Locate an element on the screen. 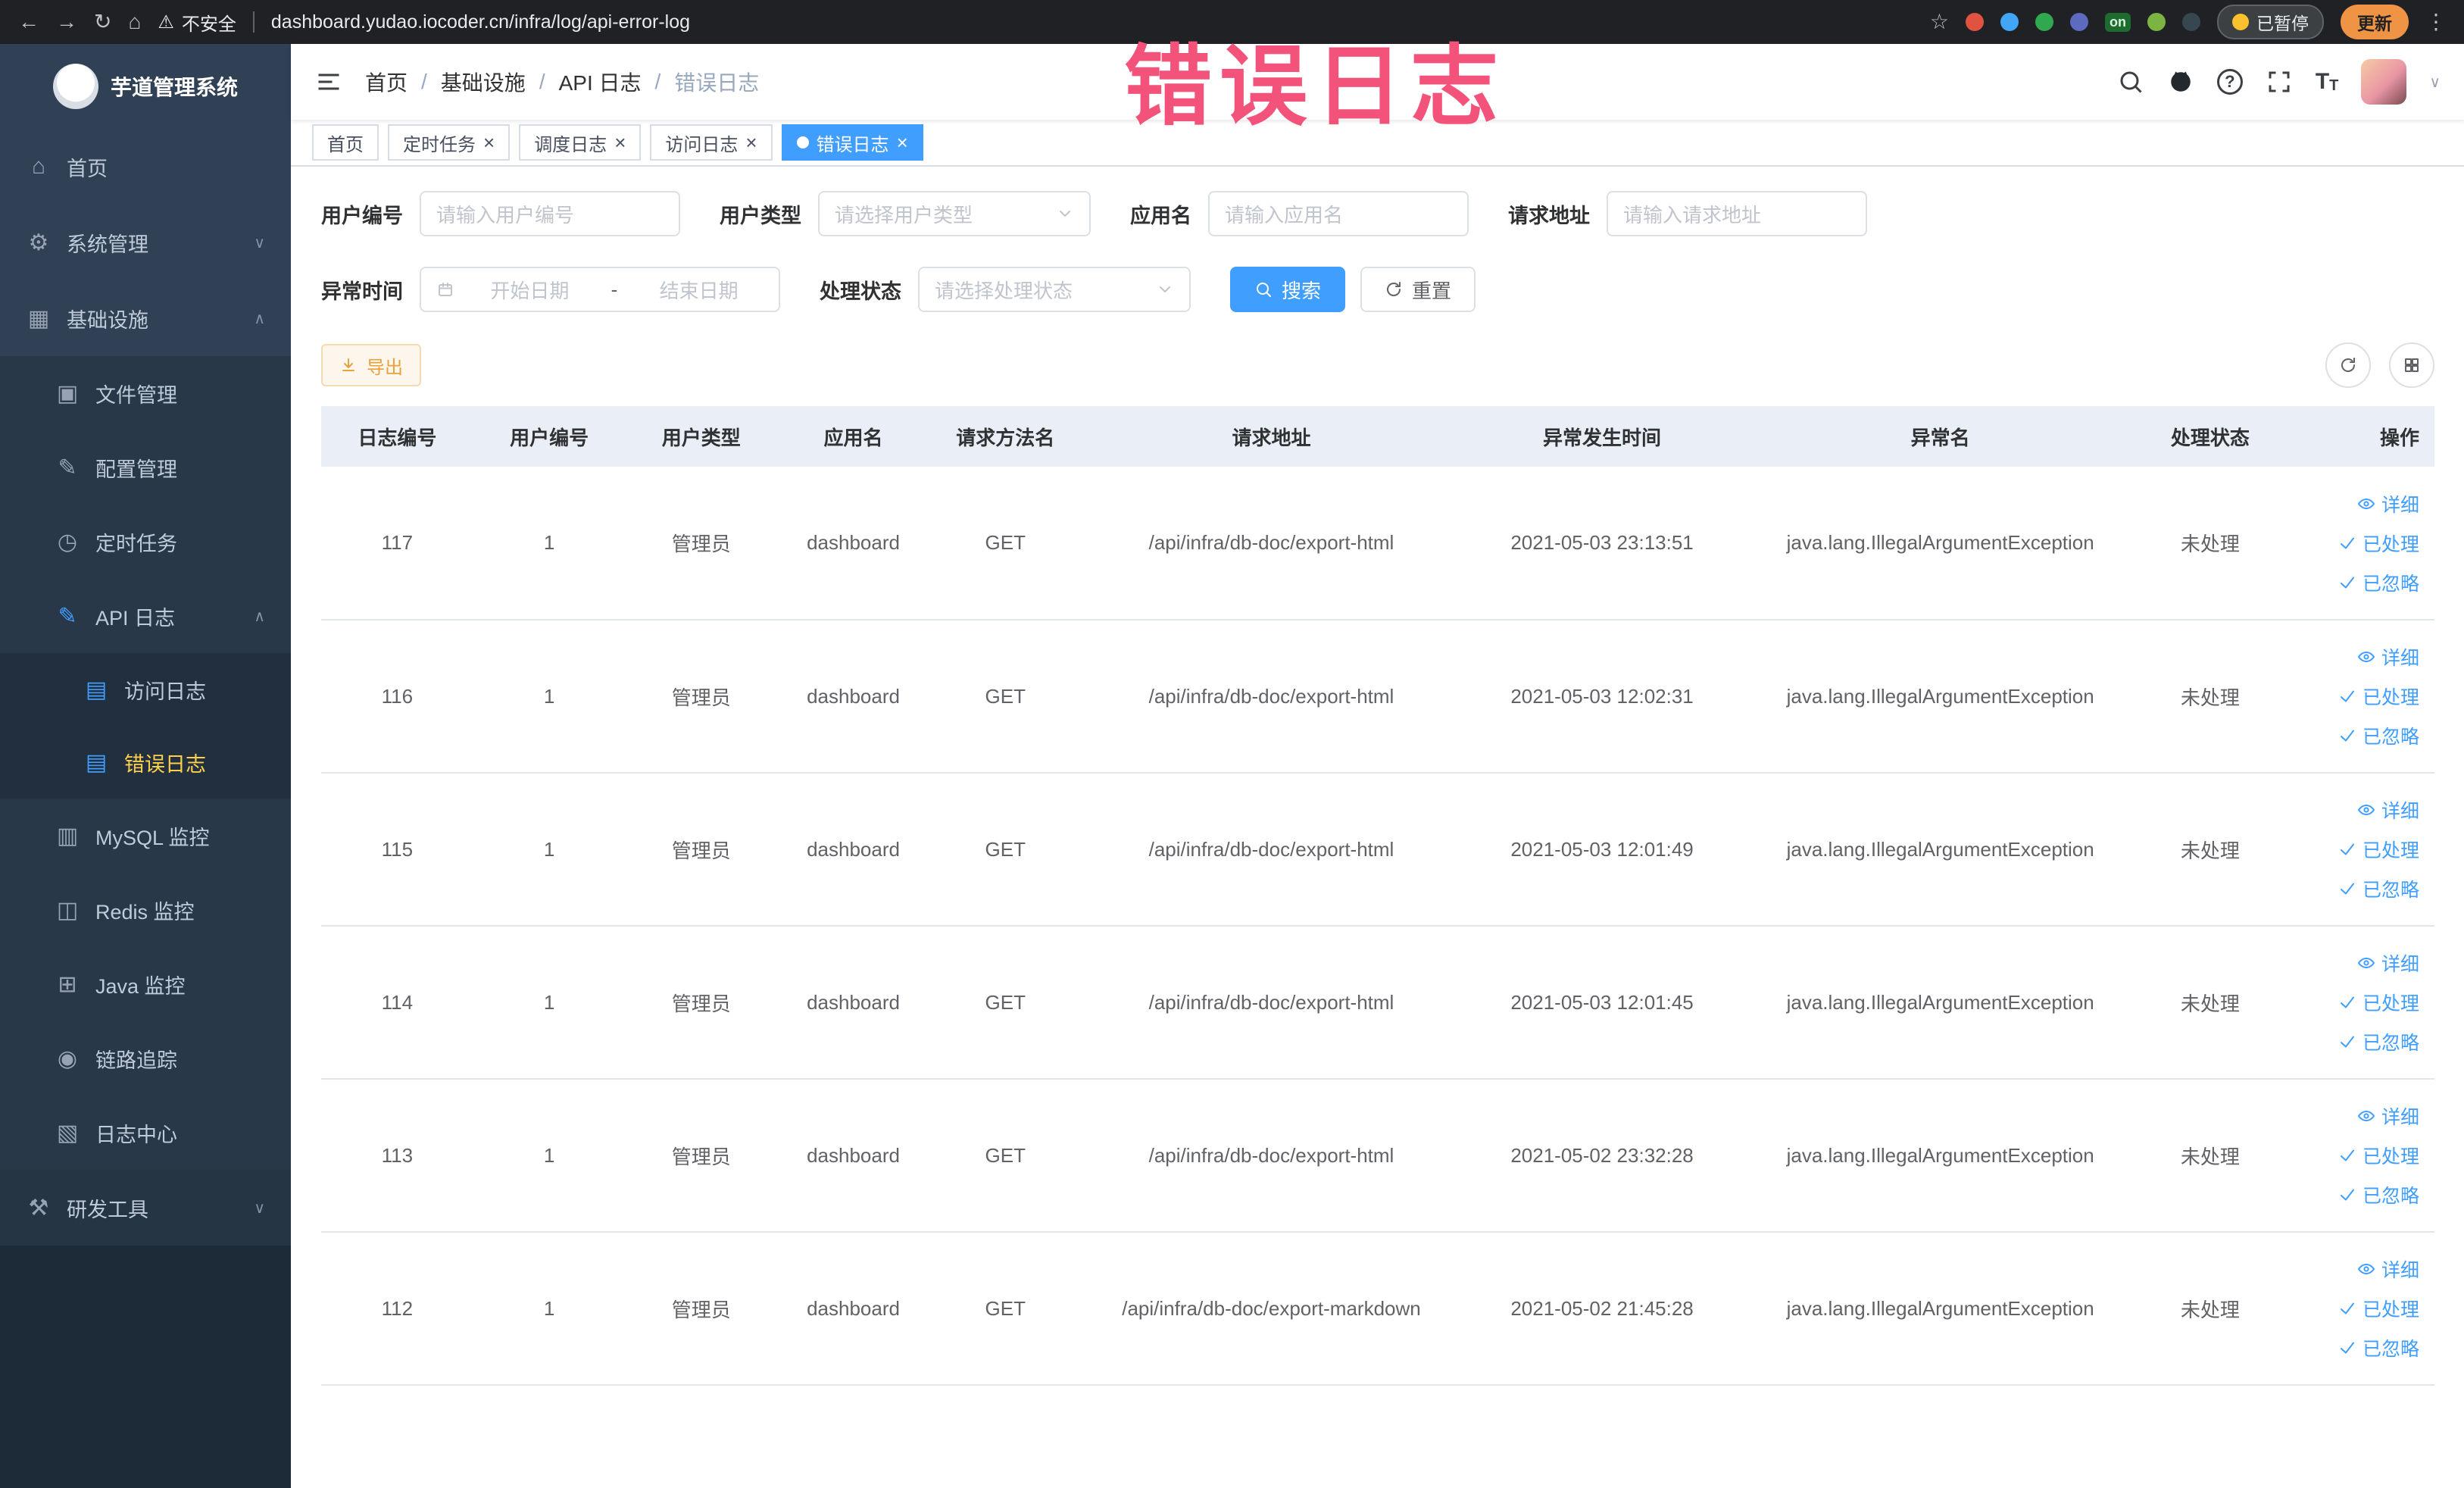 Image resolution: width=2464 pixels, height=1488 pixels. help-icon: ? is located at coordinates (2229, 82).